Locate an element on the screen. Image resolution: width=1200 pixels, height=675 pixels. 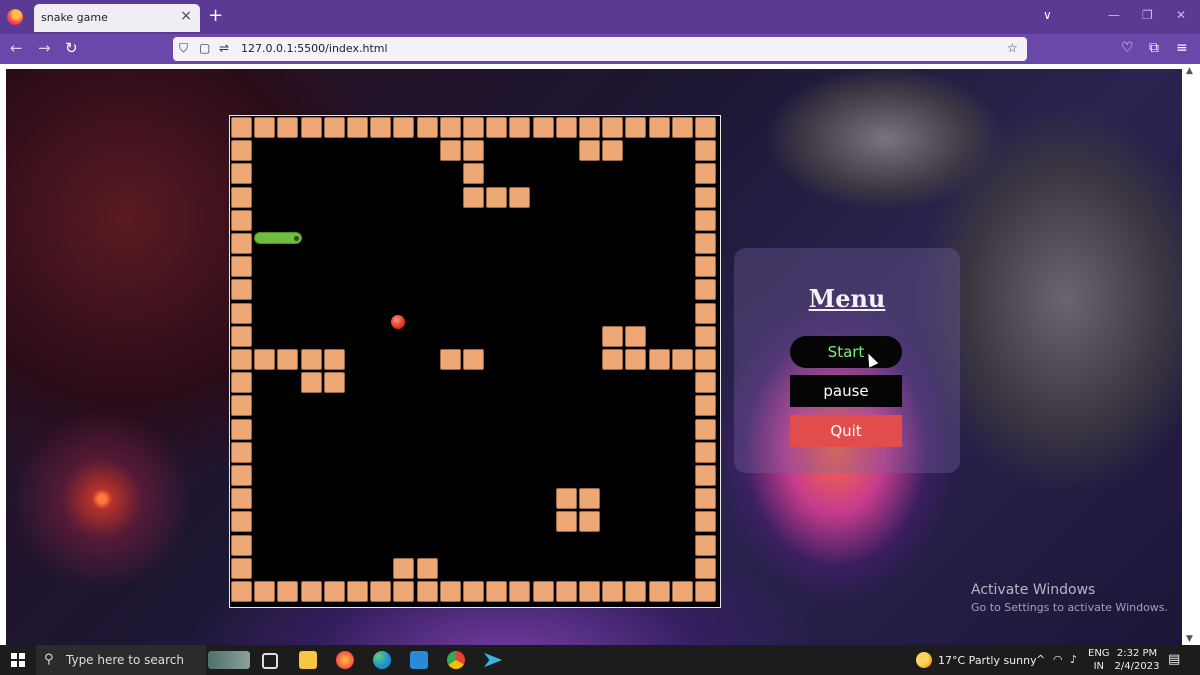
language-indicator: ENG IN is located at coordinates (1099, 660).